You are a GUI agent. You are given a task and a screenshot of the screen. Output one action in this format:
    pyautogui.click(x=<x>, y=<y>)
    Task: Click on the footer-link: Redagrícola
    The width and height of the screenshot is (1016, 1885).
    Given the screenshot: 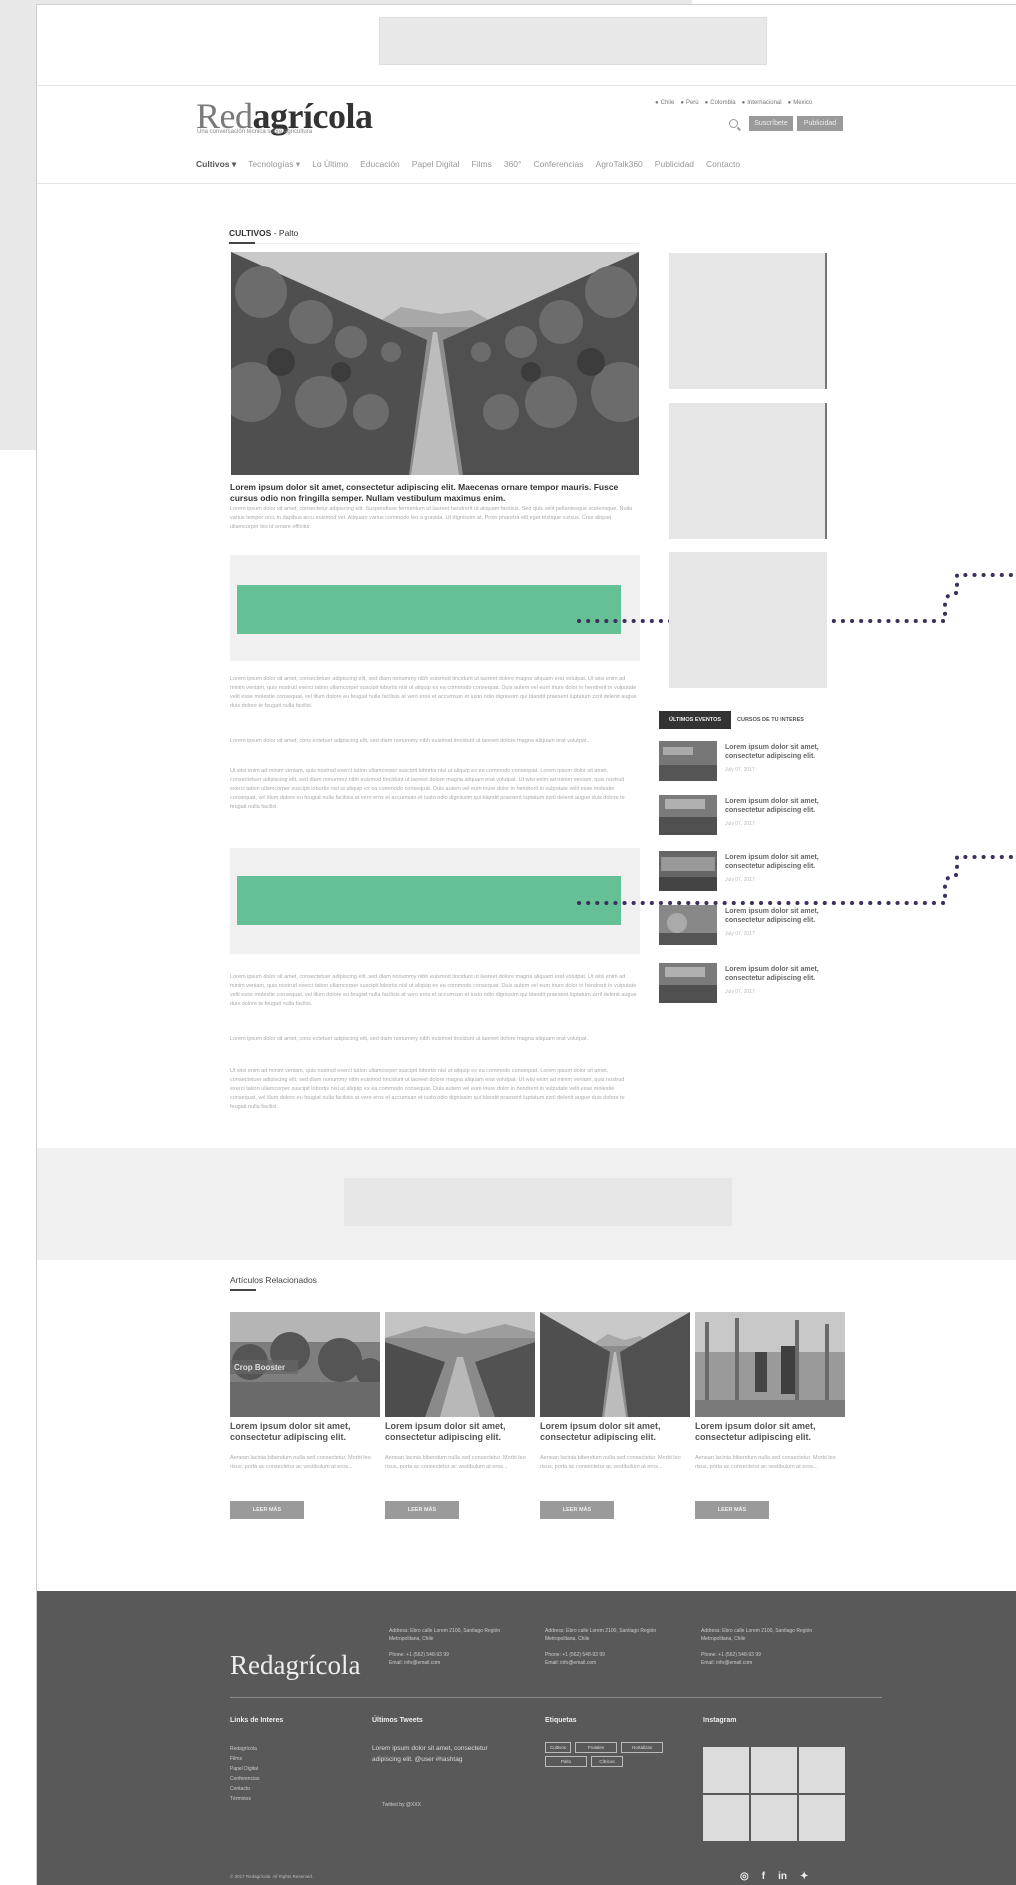 What is the action you would take?
    pyautogui.click(x=244, y=1749)
    